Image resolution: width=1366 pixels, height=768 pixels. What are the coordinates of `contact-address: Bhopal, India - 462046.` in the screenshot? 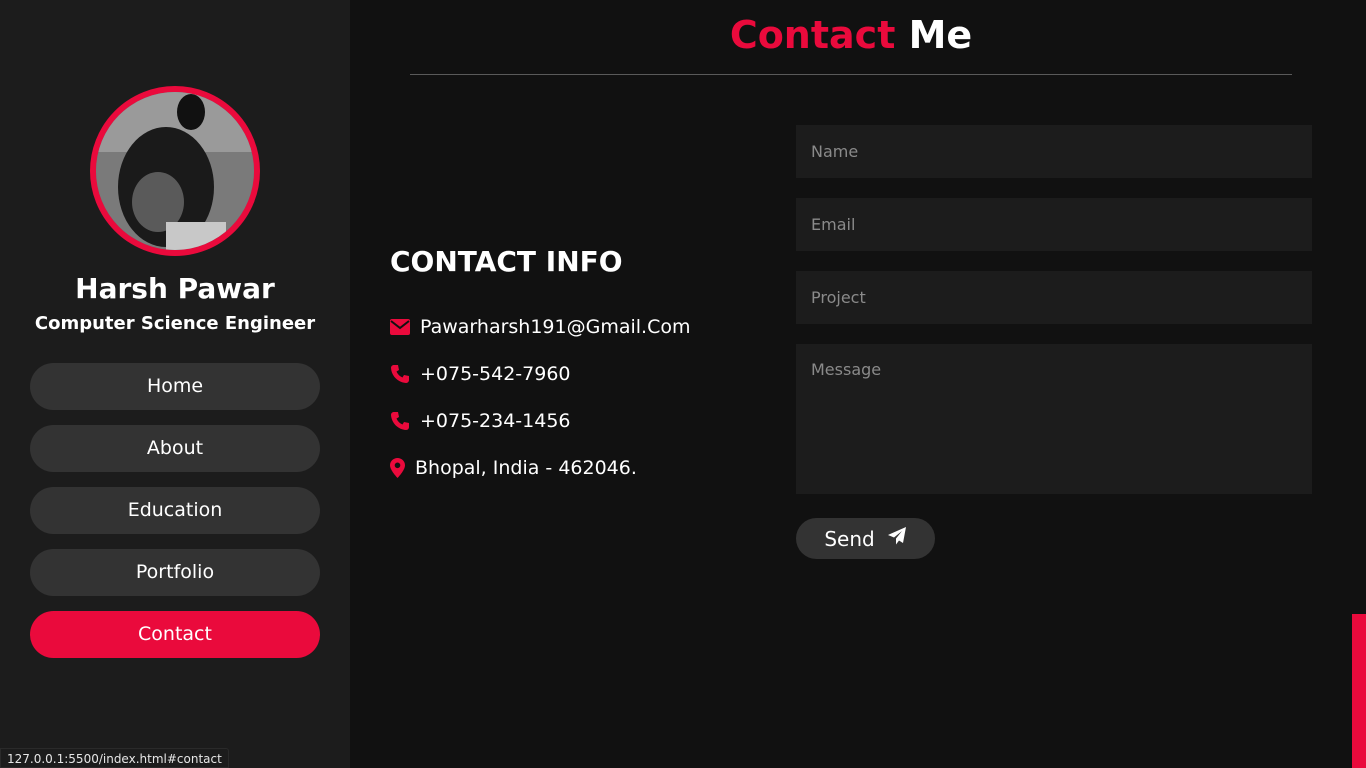 It's located at (526, 468).